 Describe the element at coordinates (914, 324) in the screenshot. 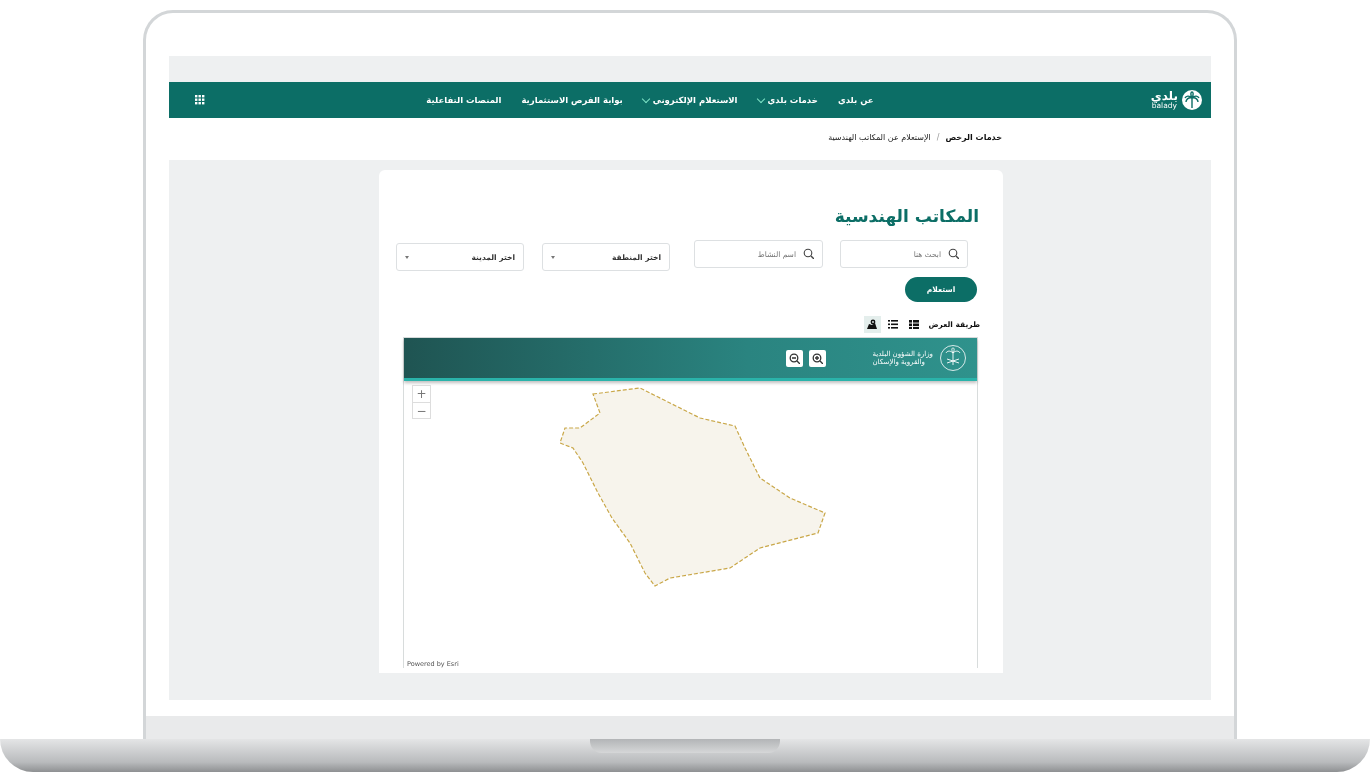

I see `grid-view-icon` at that location.